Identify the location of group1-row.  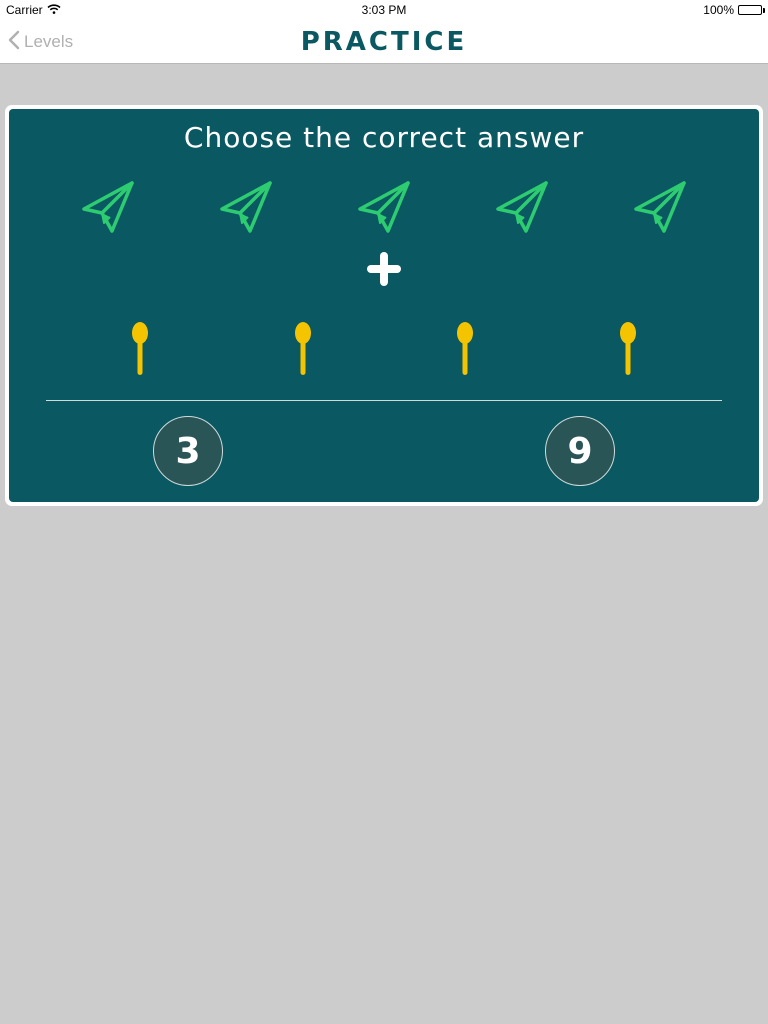
(384, 209).